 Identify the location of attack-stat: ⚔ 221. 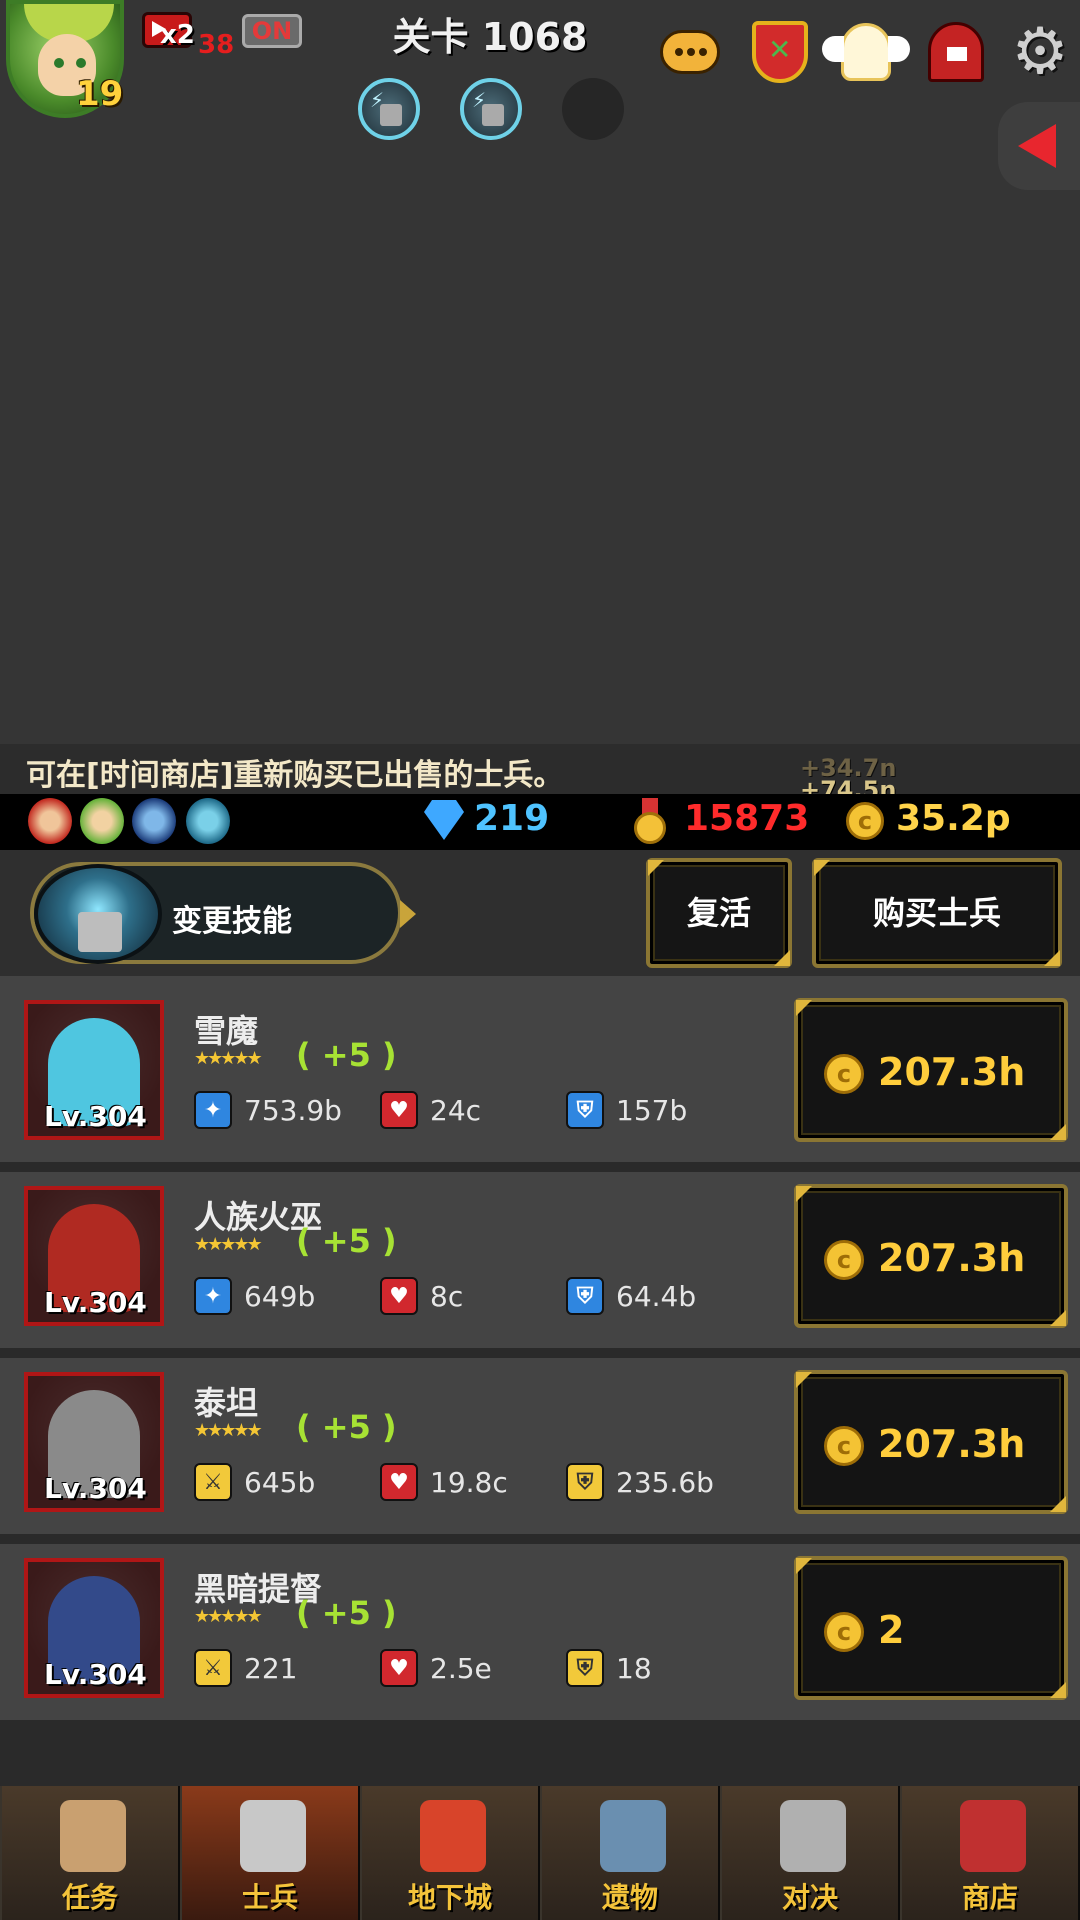
(245, 1668).